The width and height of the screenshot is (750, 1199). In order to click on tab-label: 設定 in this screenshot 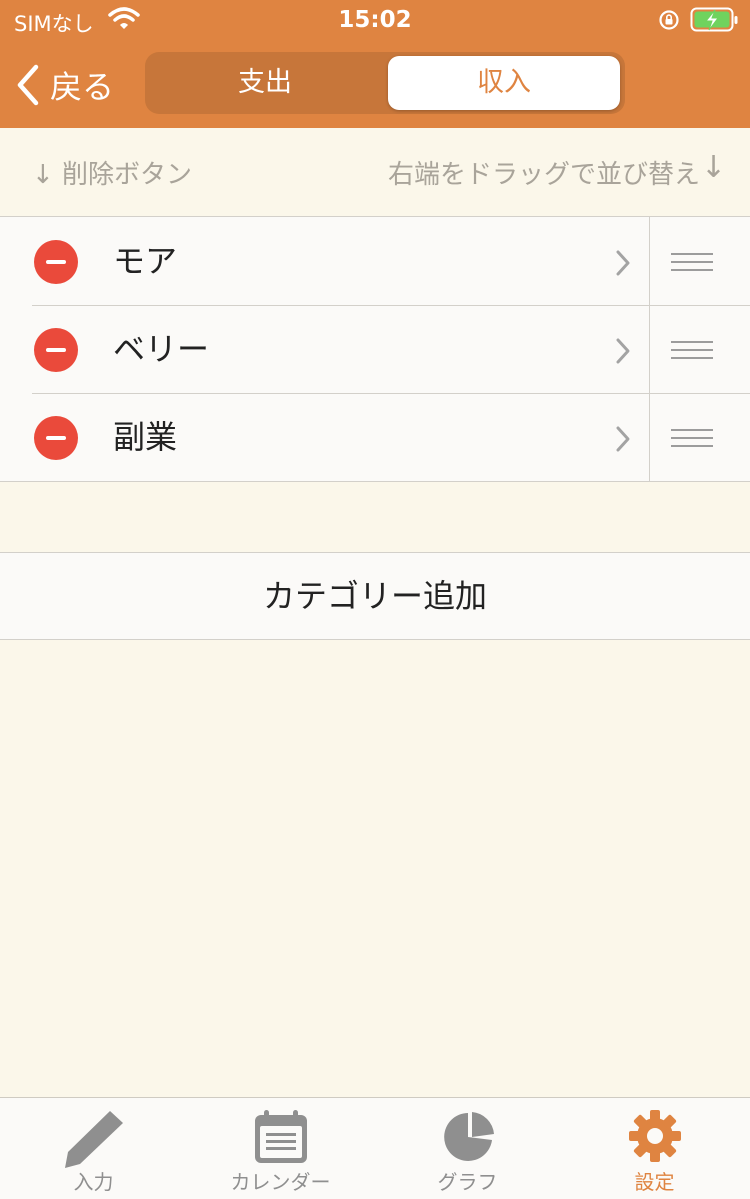, I will do `click(654, 1182)`.